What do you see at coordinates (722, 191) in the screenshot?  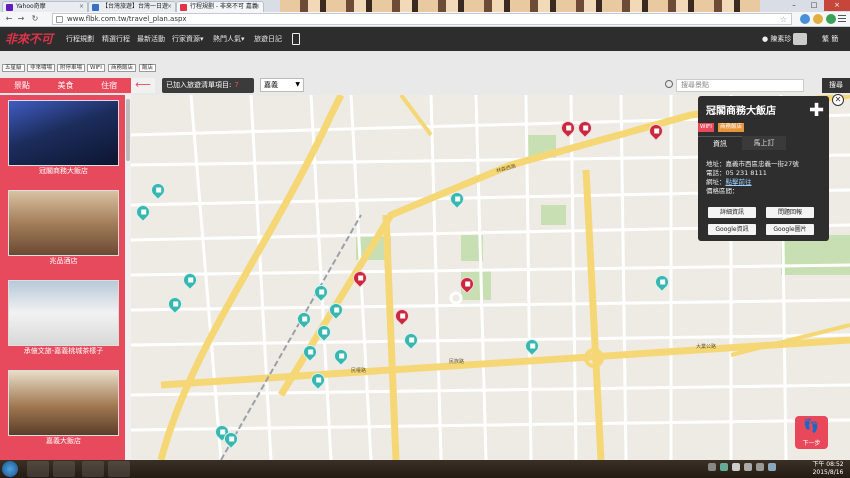 I see `panel-price: 價格區間：` at bounding box center [722, 191].